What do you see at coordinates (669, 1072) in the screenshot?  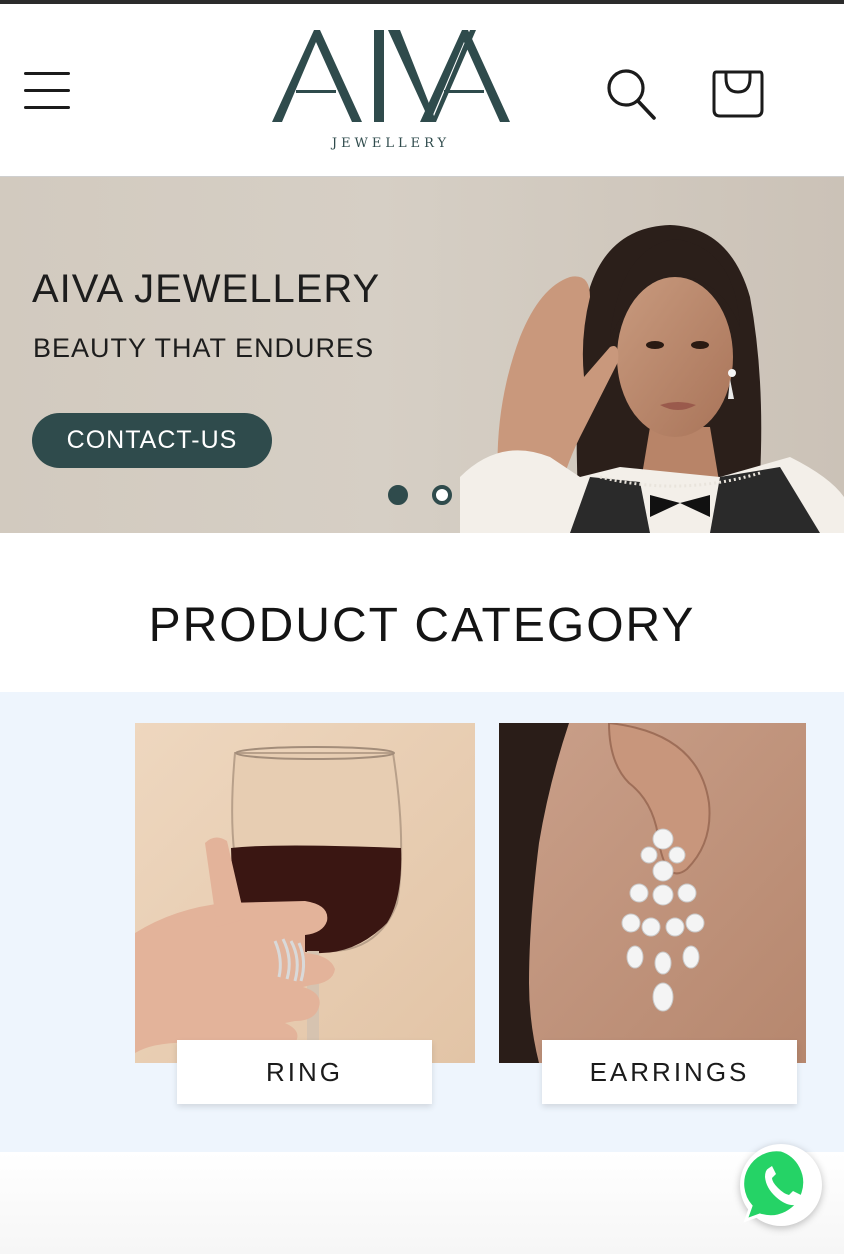 I see `category-label-earrings: EARRINGS` at bounding box center [669, 1072].